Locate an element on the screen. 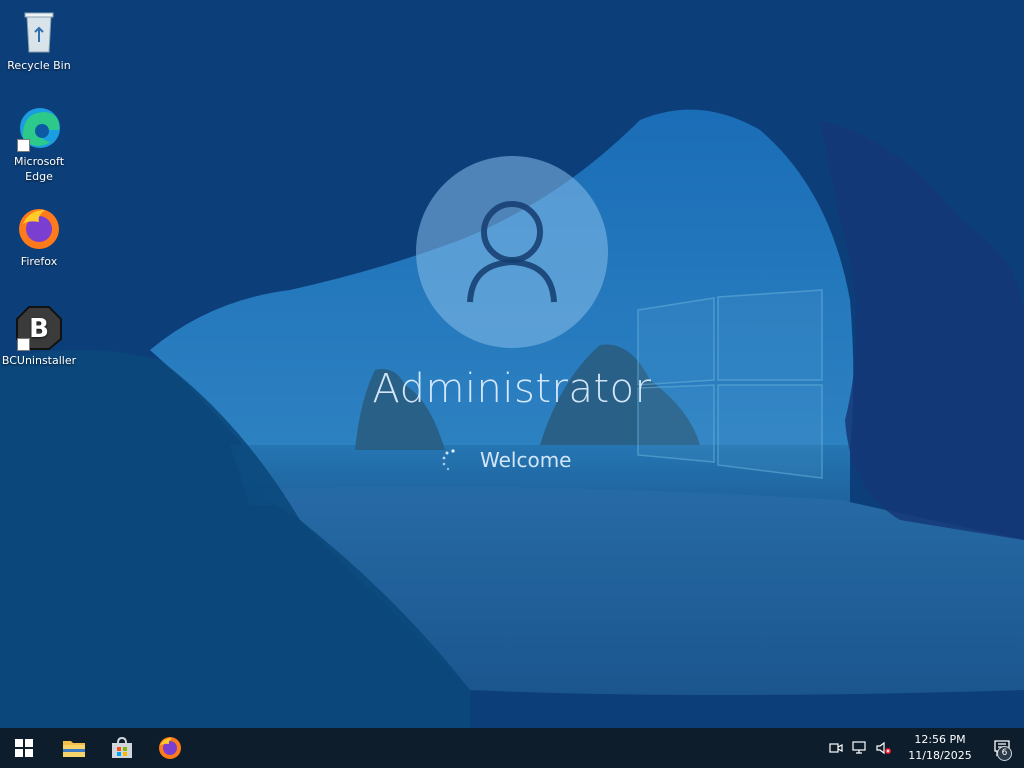 The image size is (1024, 768). taskbar-clock: 12:56 PM 11/18/2025 is located at coordinates (940, 748).